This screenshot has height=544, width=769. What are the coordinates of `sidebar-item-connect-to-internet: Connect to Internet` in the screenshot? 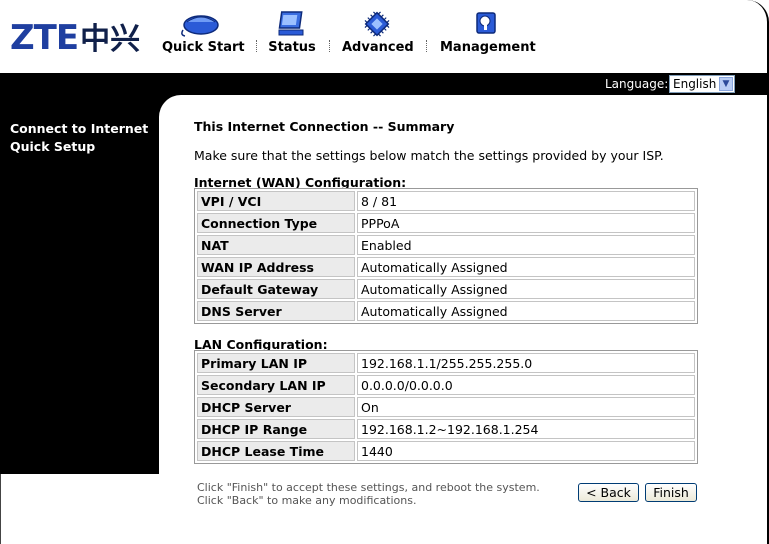 It's located at (79, 128).